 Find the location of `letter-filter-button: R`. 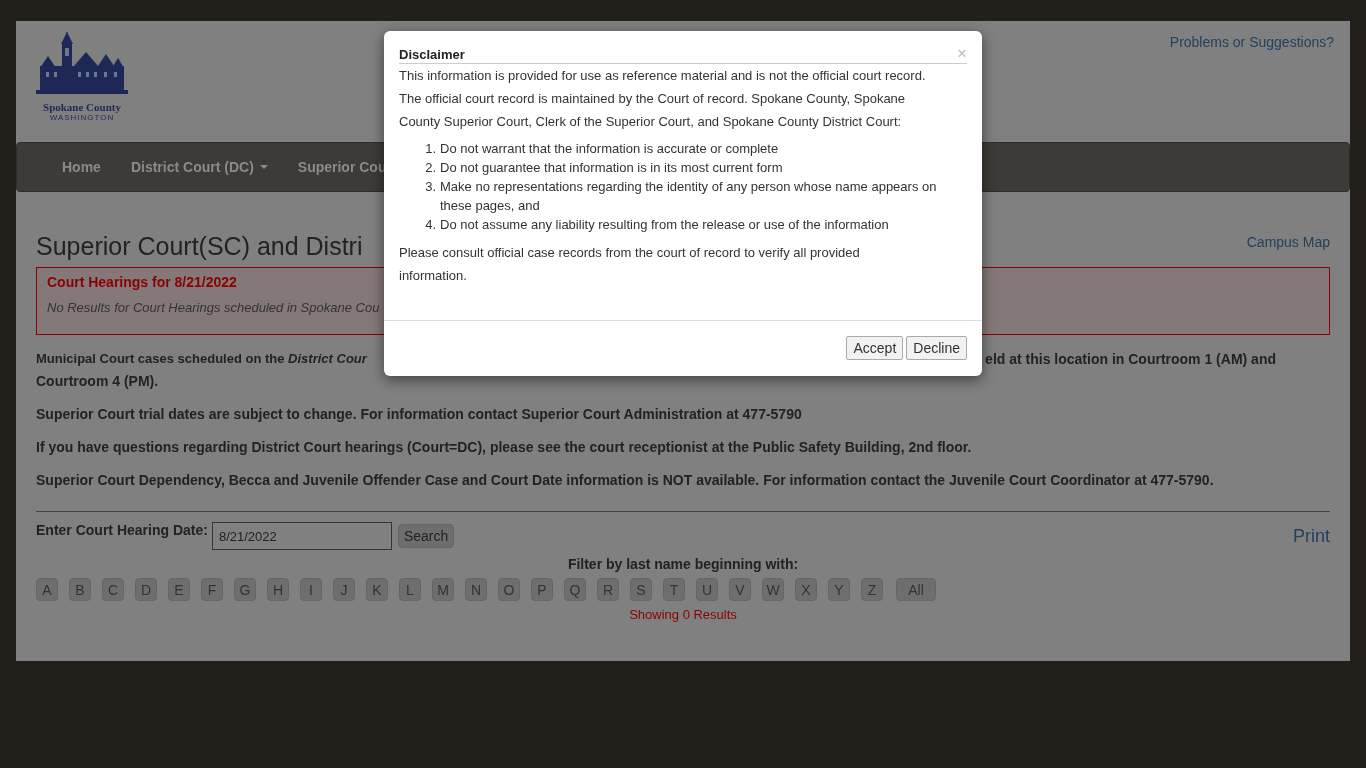

letter-filter-button: R is located at coordinates (608, 589).